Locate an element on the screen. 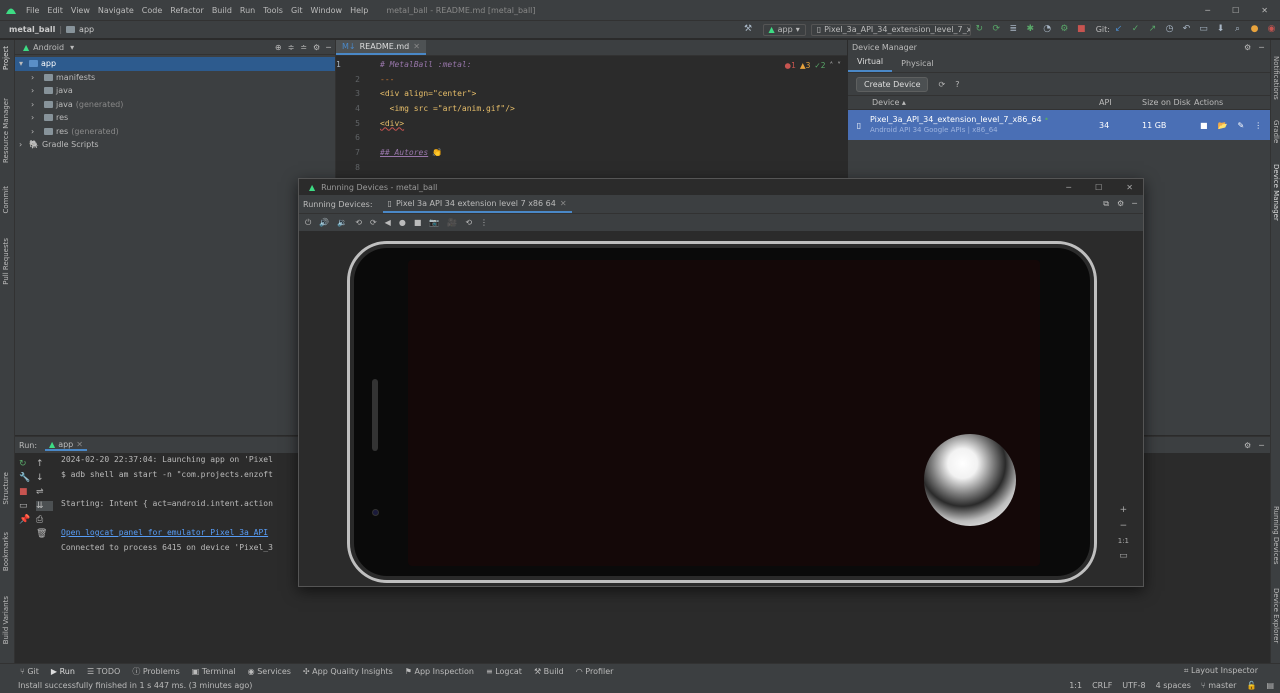 This screenshot has width=1280, height=693. new-tab-icon: ⧉ is located at coordinates (1106, 204).